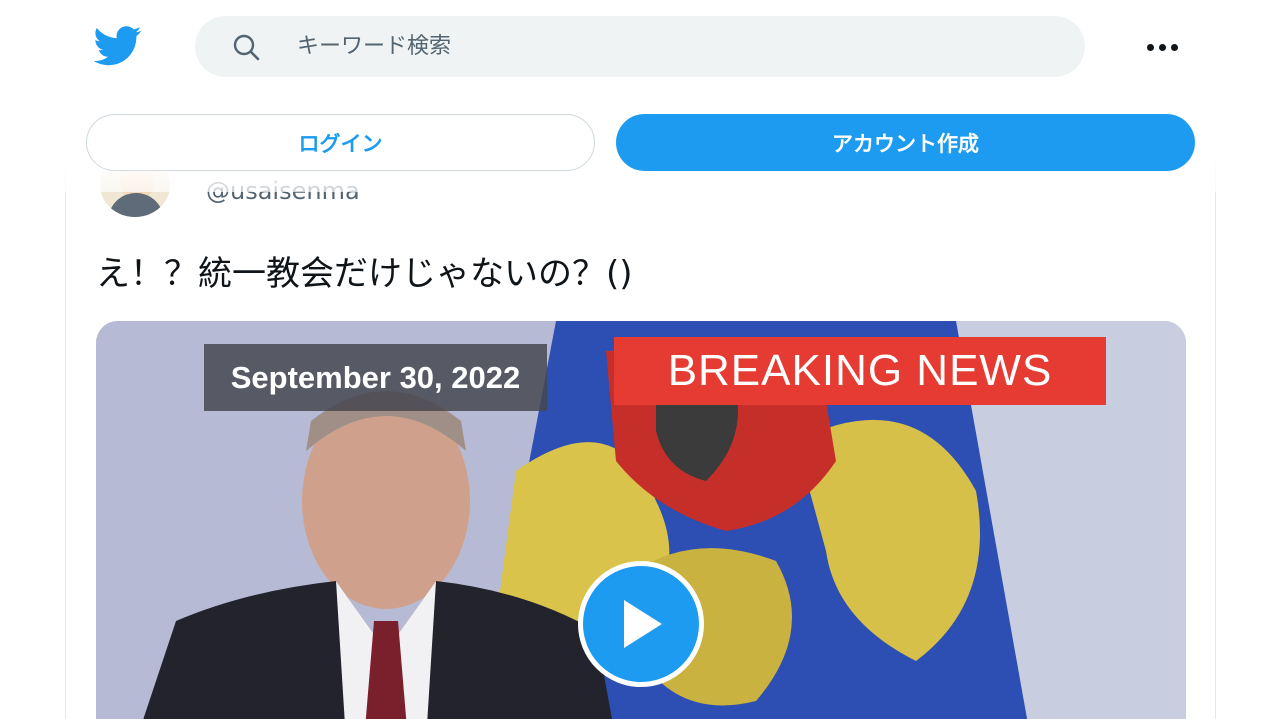  I want to click on signup-button: アカウント作成, so click(905, 142).